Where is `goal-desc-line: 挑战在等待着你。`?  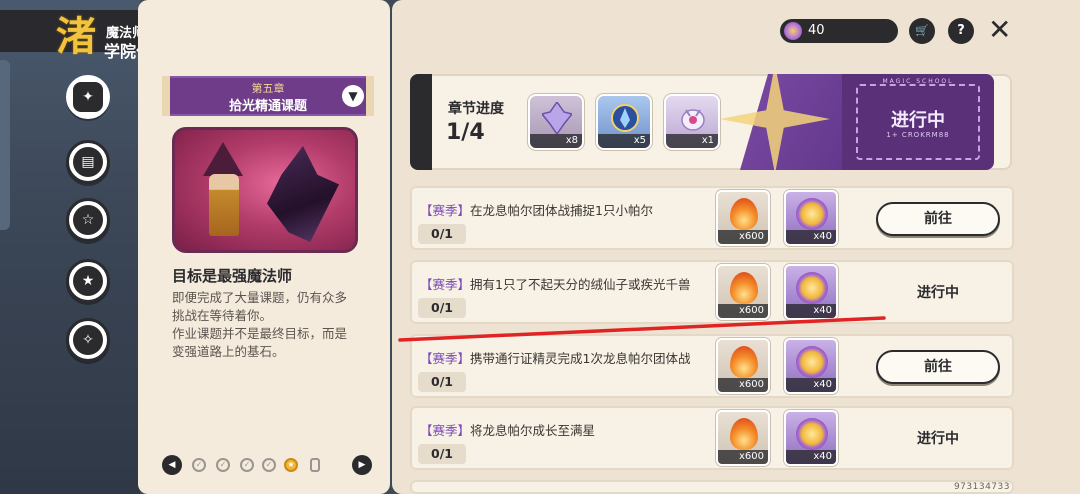 goal-desc-line: 挑战在等待着你。 is located at coordinates (222, 315).